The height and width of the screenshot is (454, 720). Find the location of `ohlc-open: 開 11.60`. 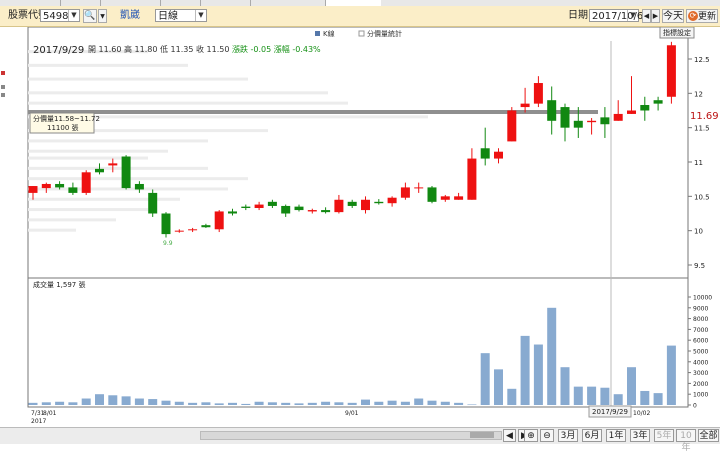

ohlc-open: 開 11.60 is located at coordinates (106, 49).